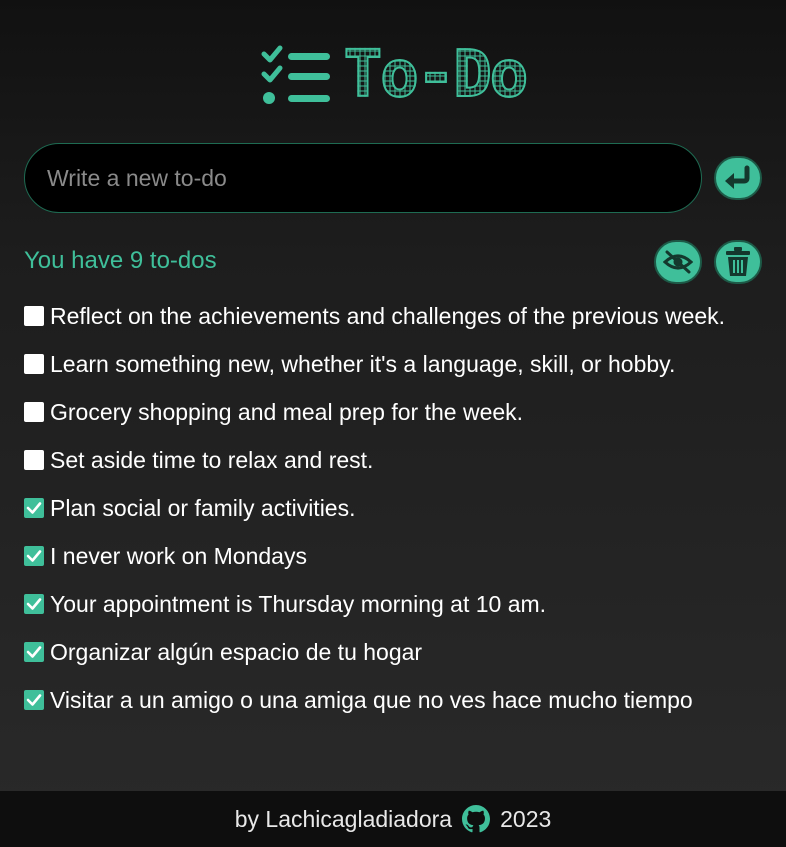 The image size is (786, 847). I want to click on new-todo-input, so click(363, 178).